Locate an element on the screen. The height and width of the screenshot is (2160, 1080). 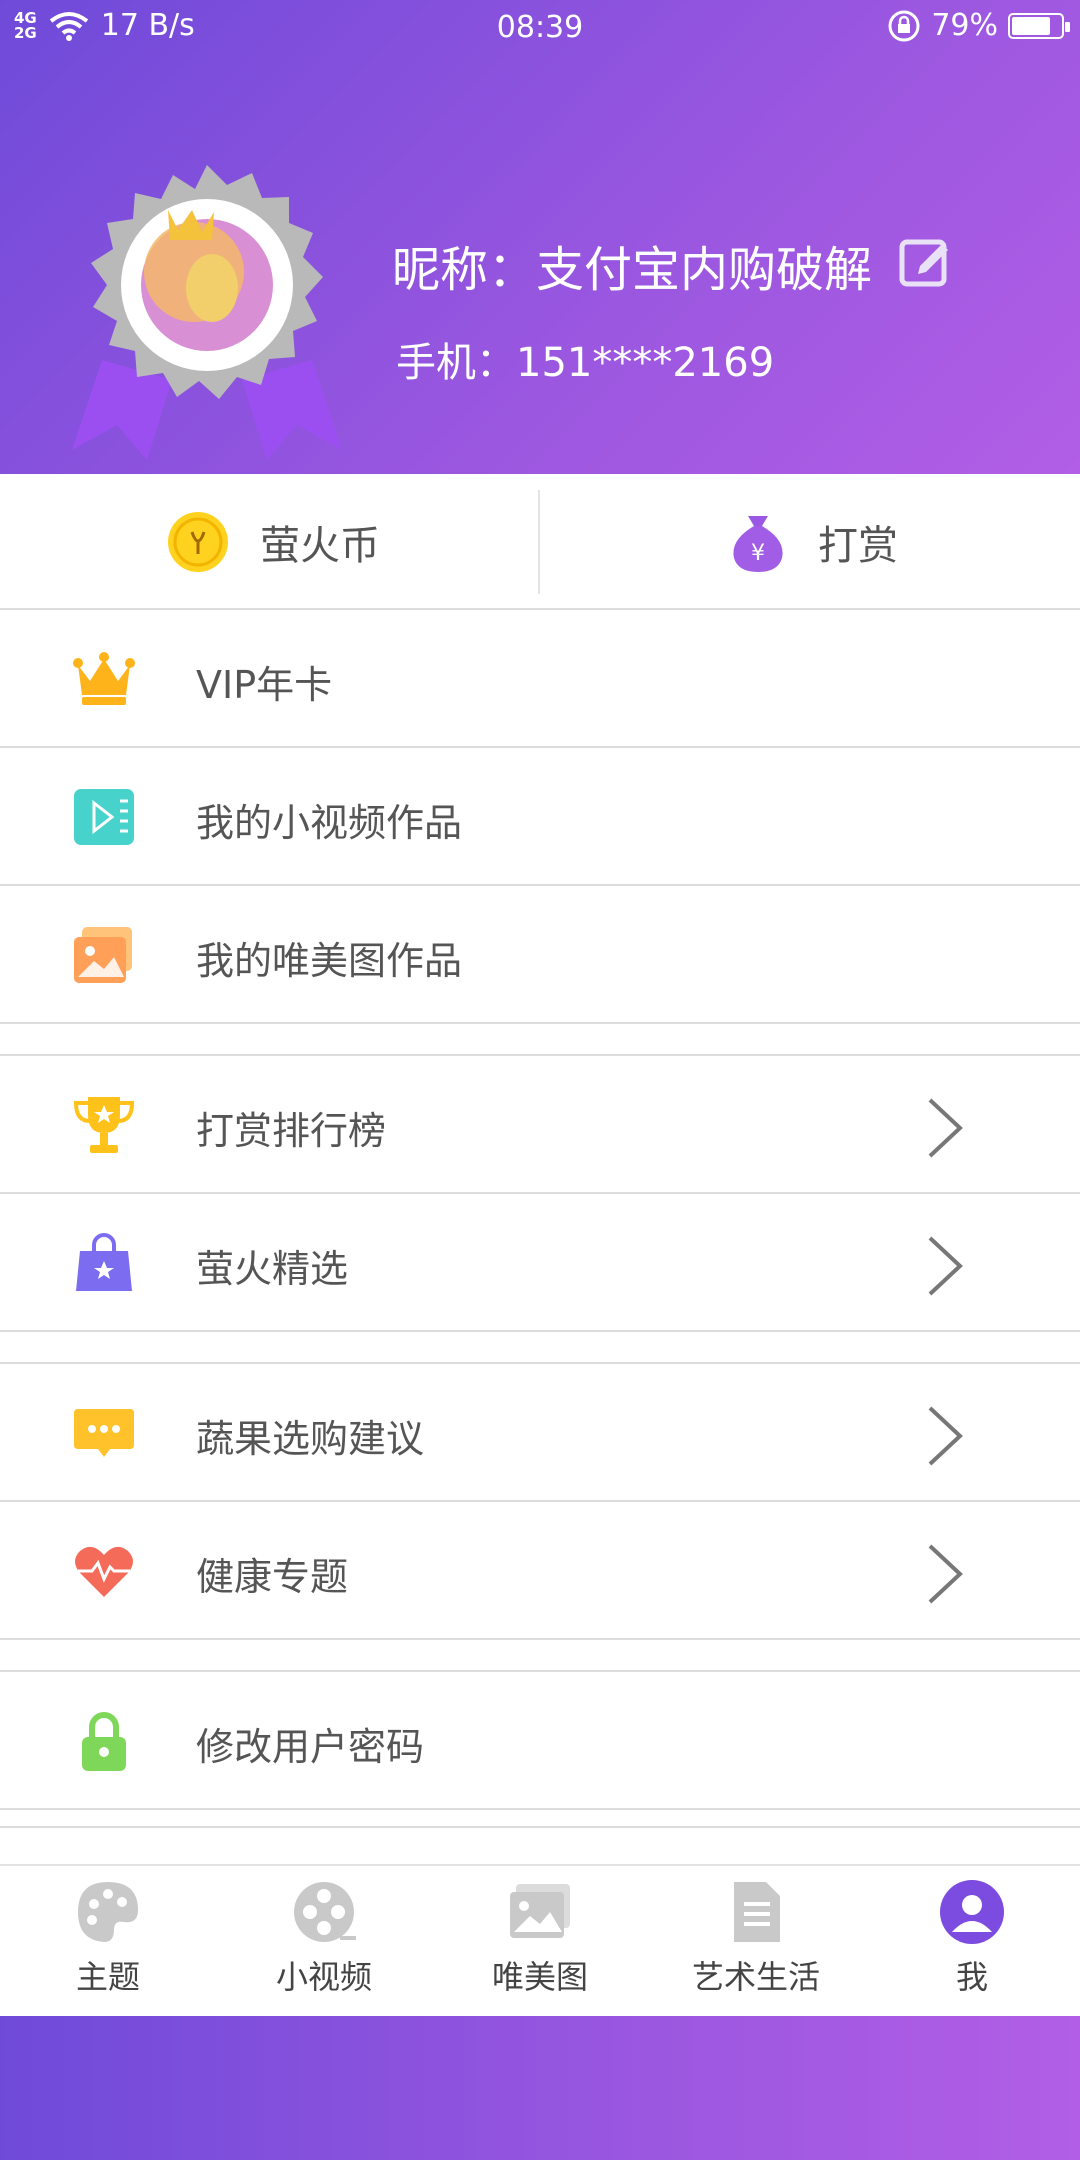
nickname-text: 昵称：支付宝内购破解 is located at coordinates (632, 270).